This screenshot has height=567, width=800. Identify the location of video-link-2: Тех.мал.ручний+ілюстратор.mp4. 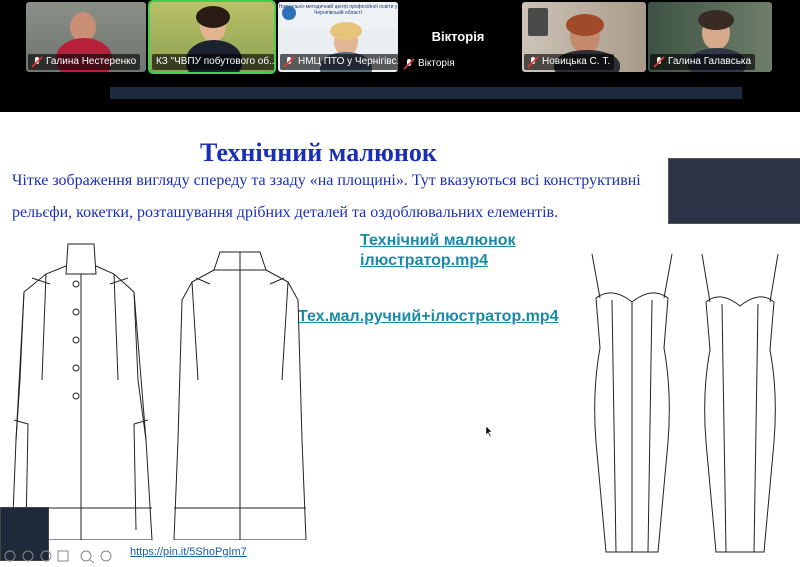
(428, 317).